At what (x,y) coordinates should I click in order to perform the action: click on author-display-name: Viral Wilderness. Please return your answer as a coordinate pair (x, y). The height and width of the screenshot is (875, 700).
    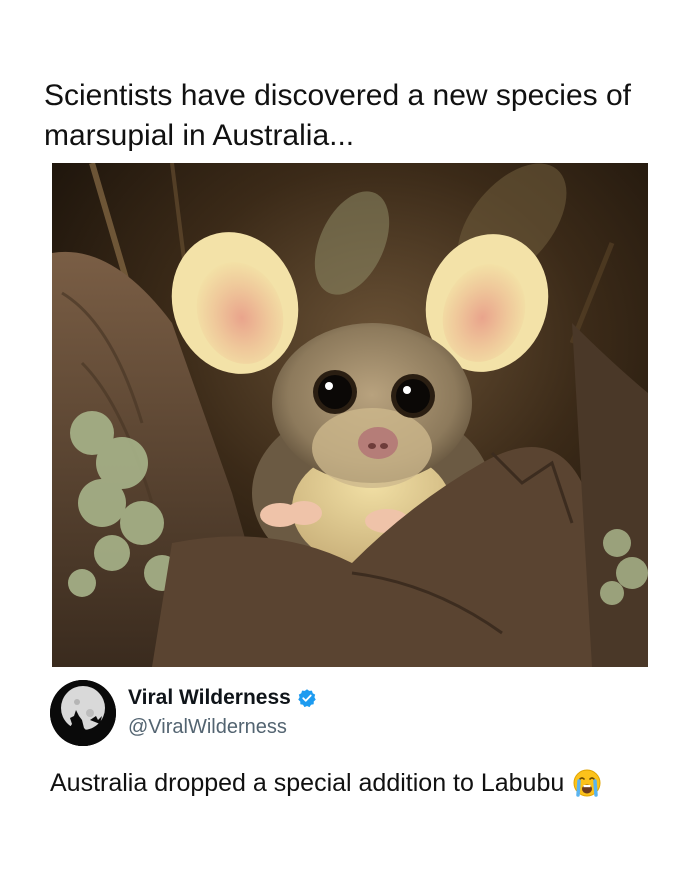
    Looking at the image, I should click on (209, 698).